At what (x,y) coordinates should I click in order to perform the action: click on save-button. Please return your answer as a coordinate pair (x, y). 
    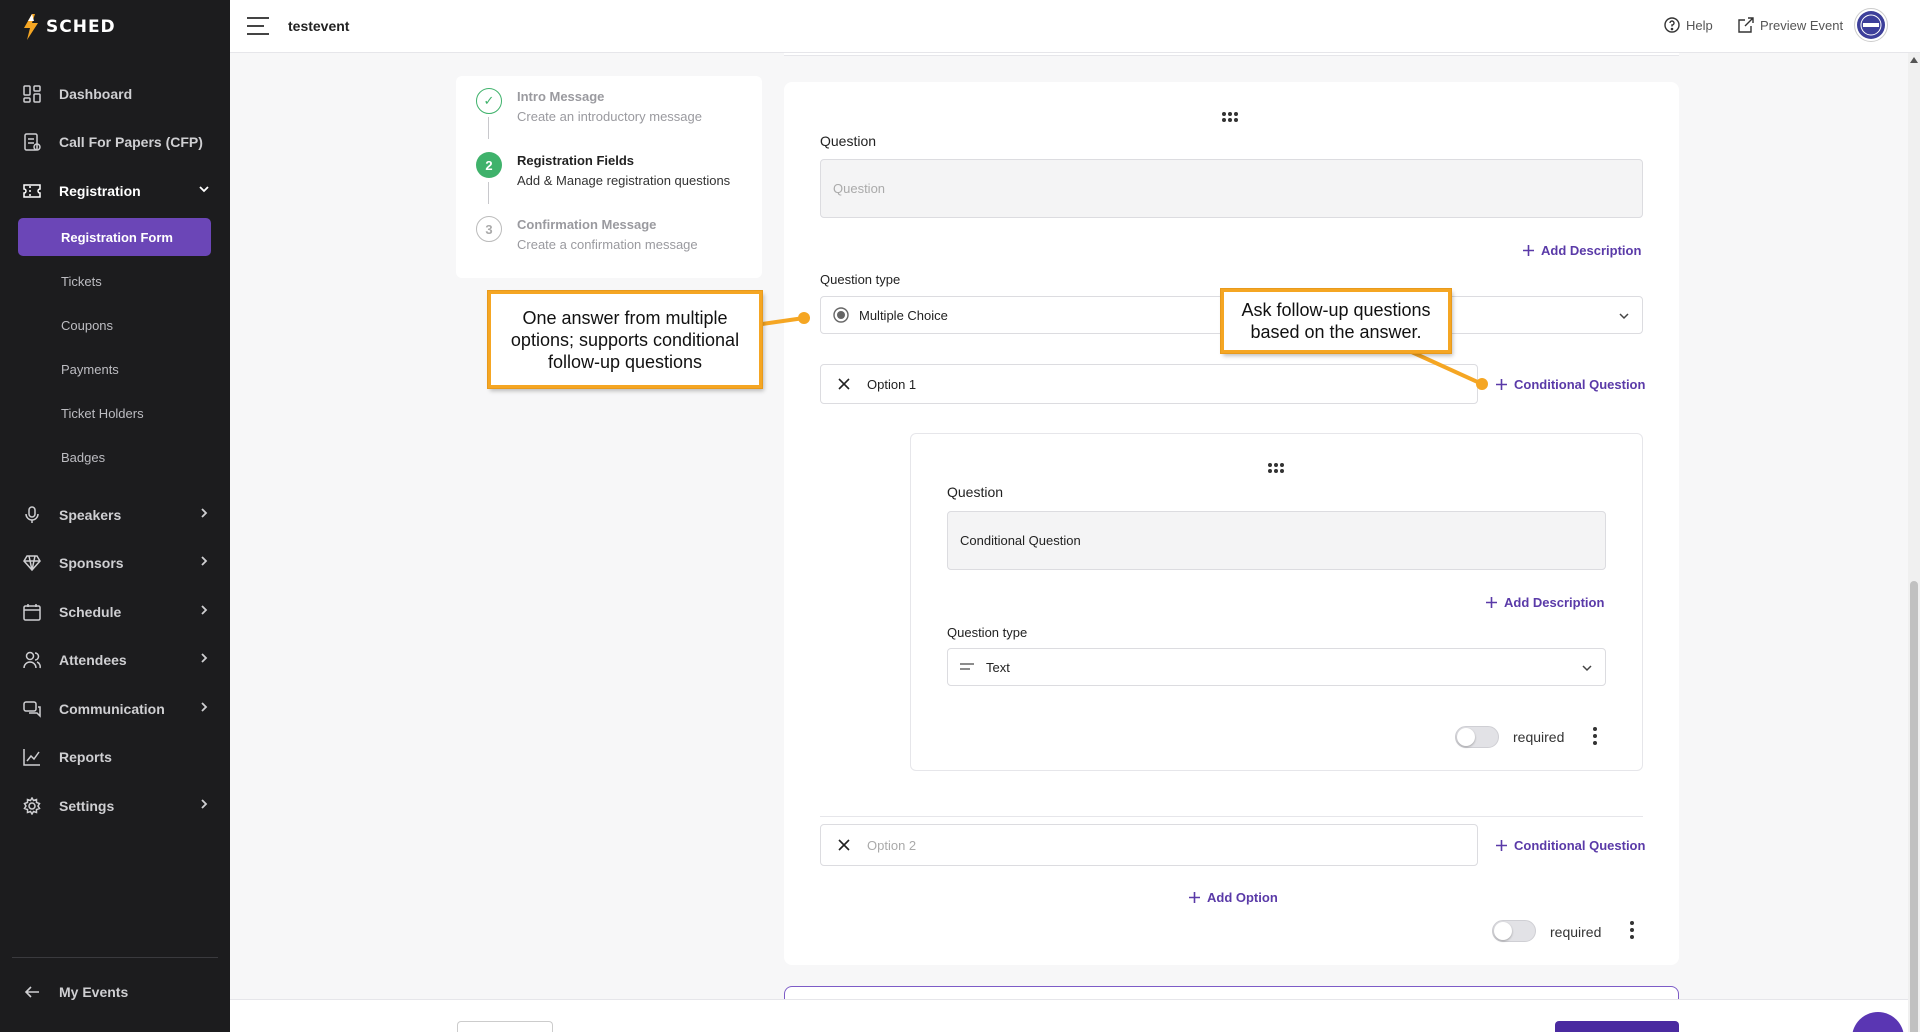
    Looking at the image, I should click on (1617, 1026).